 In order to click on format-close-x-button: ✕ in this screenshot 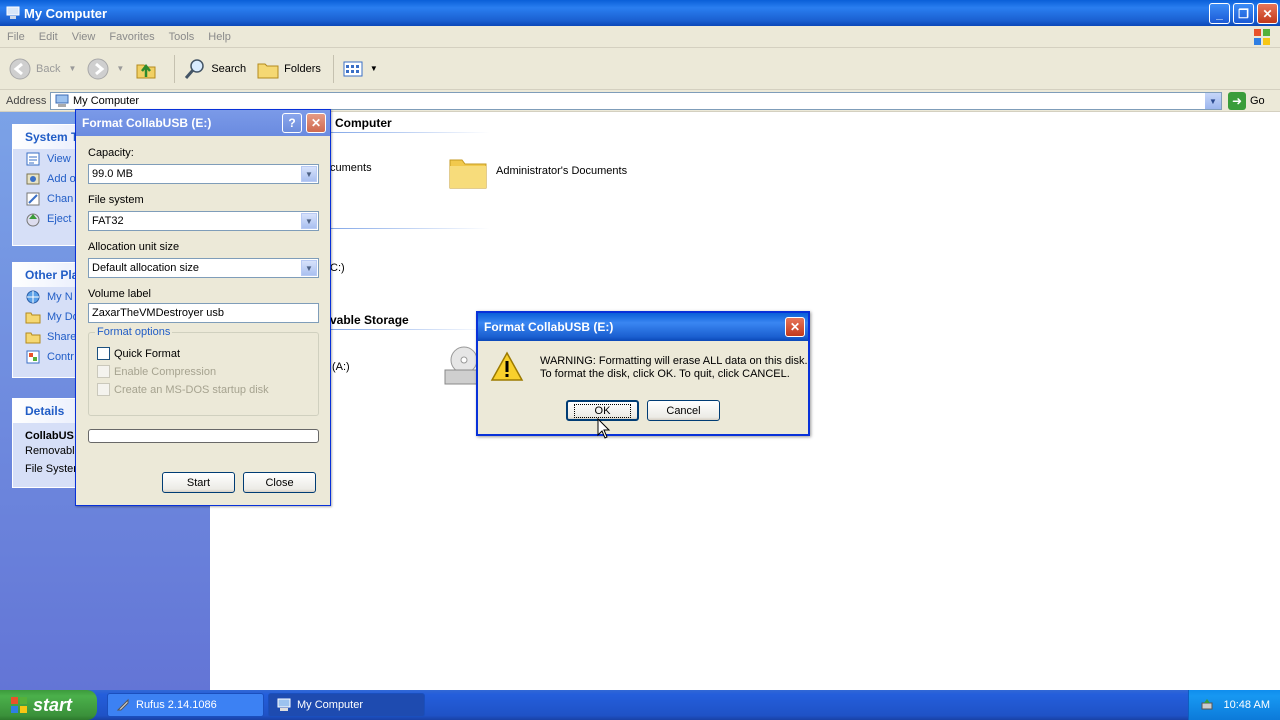, I will do `click(316, 123)`.